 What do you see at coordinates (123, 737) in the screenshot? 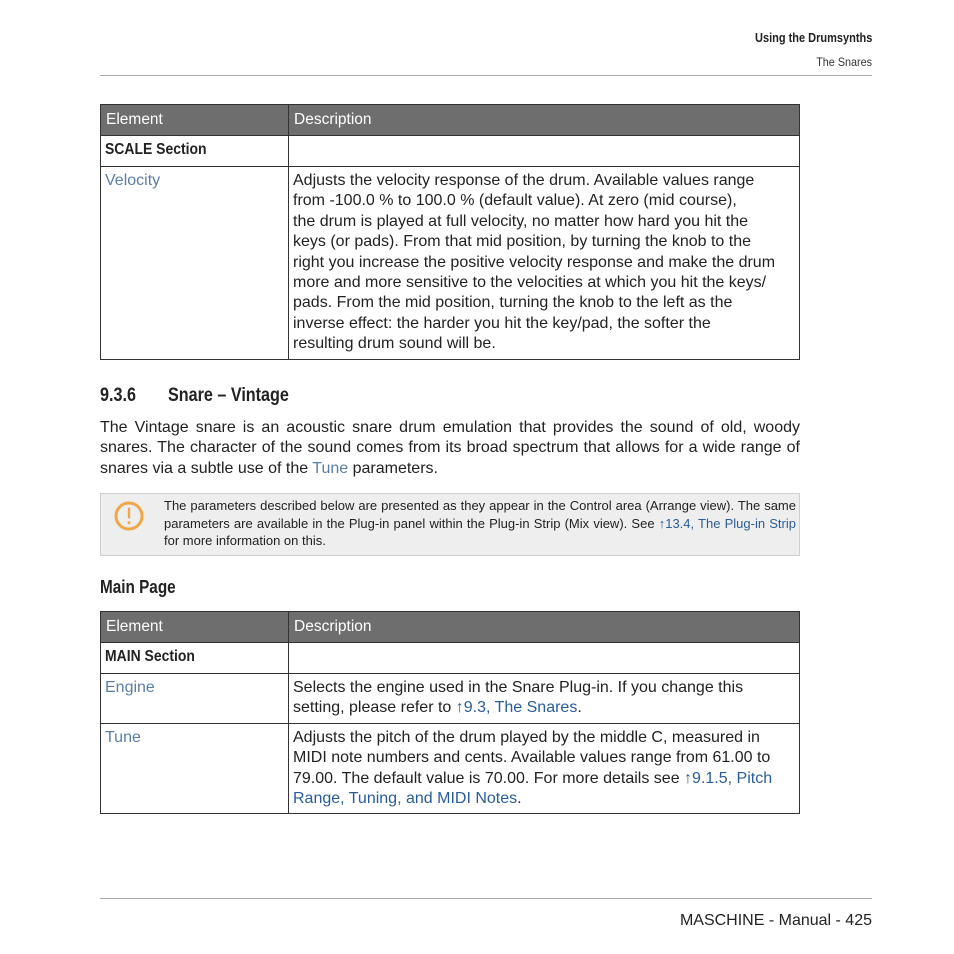
I see `element-link-tune: Tune` at bounding box center [123, 737].